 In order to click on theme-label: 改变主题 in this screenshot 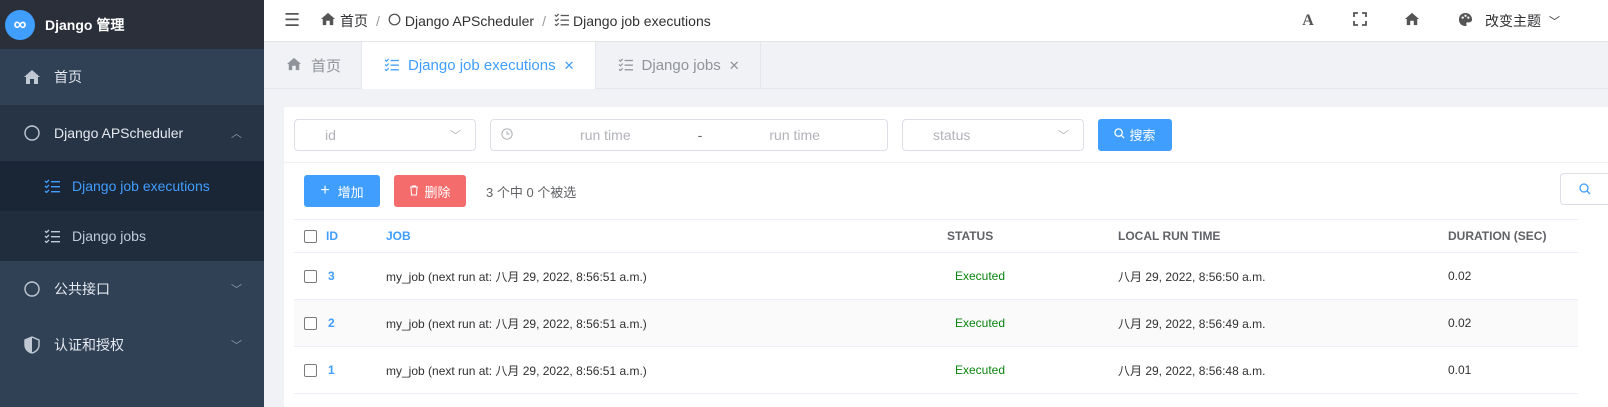, I will do `click(1513, 21)`.